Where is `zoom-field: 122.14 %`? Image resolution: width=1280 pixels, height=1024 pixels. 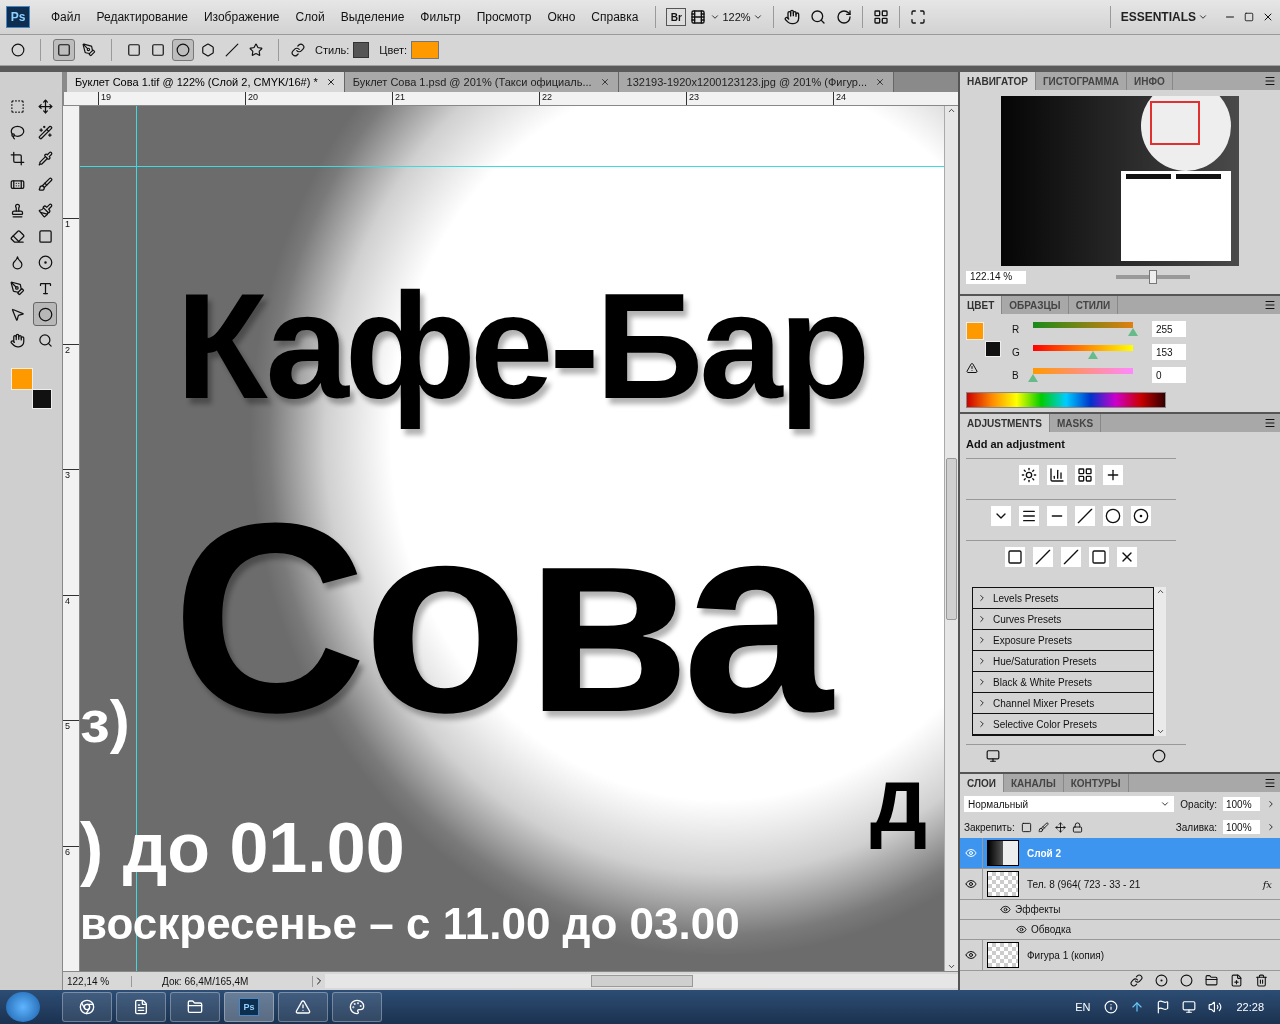 zoom-field: 122.14 % is located at coordinates (996, 277).